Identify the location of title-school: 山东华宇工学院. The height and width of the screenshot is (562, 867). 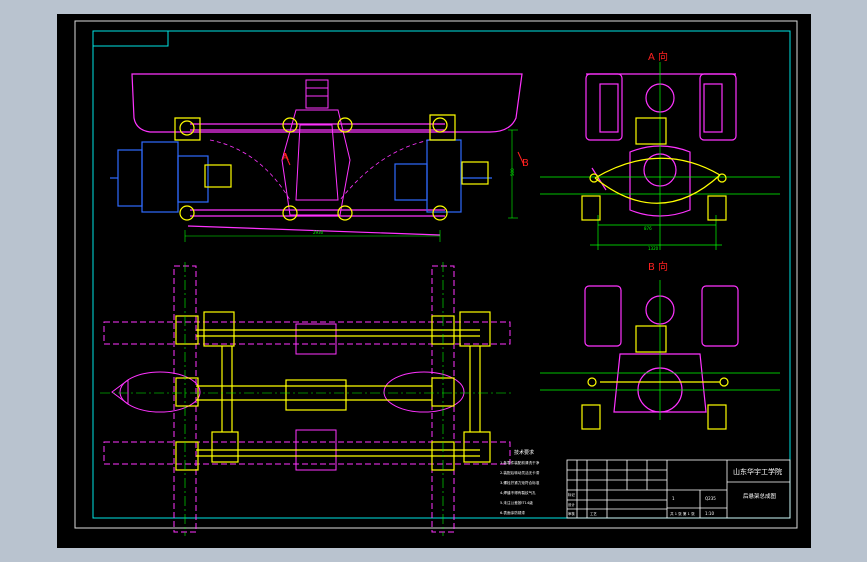
(757, 471).